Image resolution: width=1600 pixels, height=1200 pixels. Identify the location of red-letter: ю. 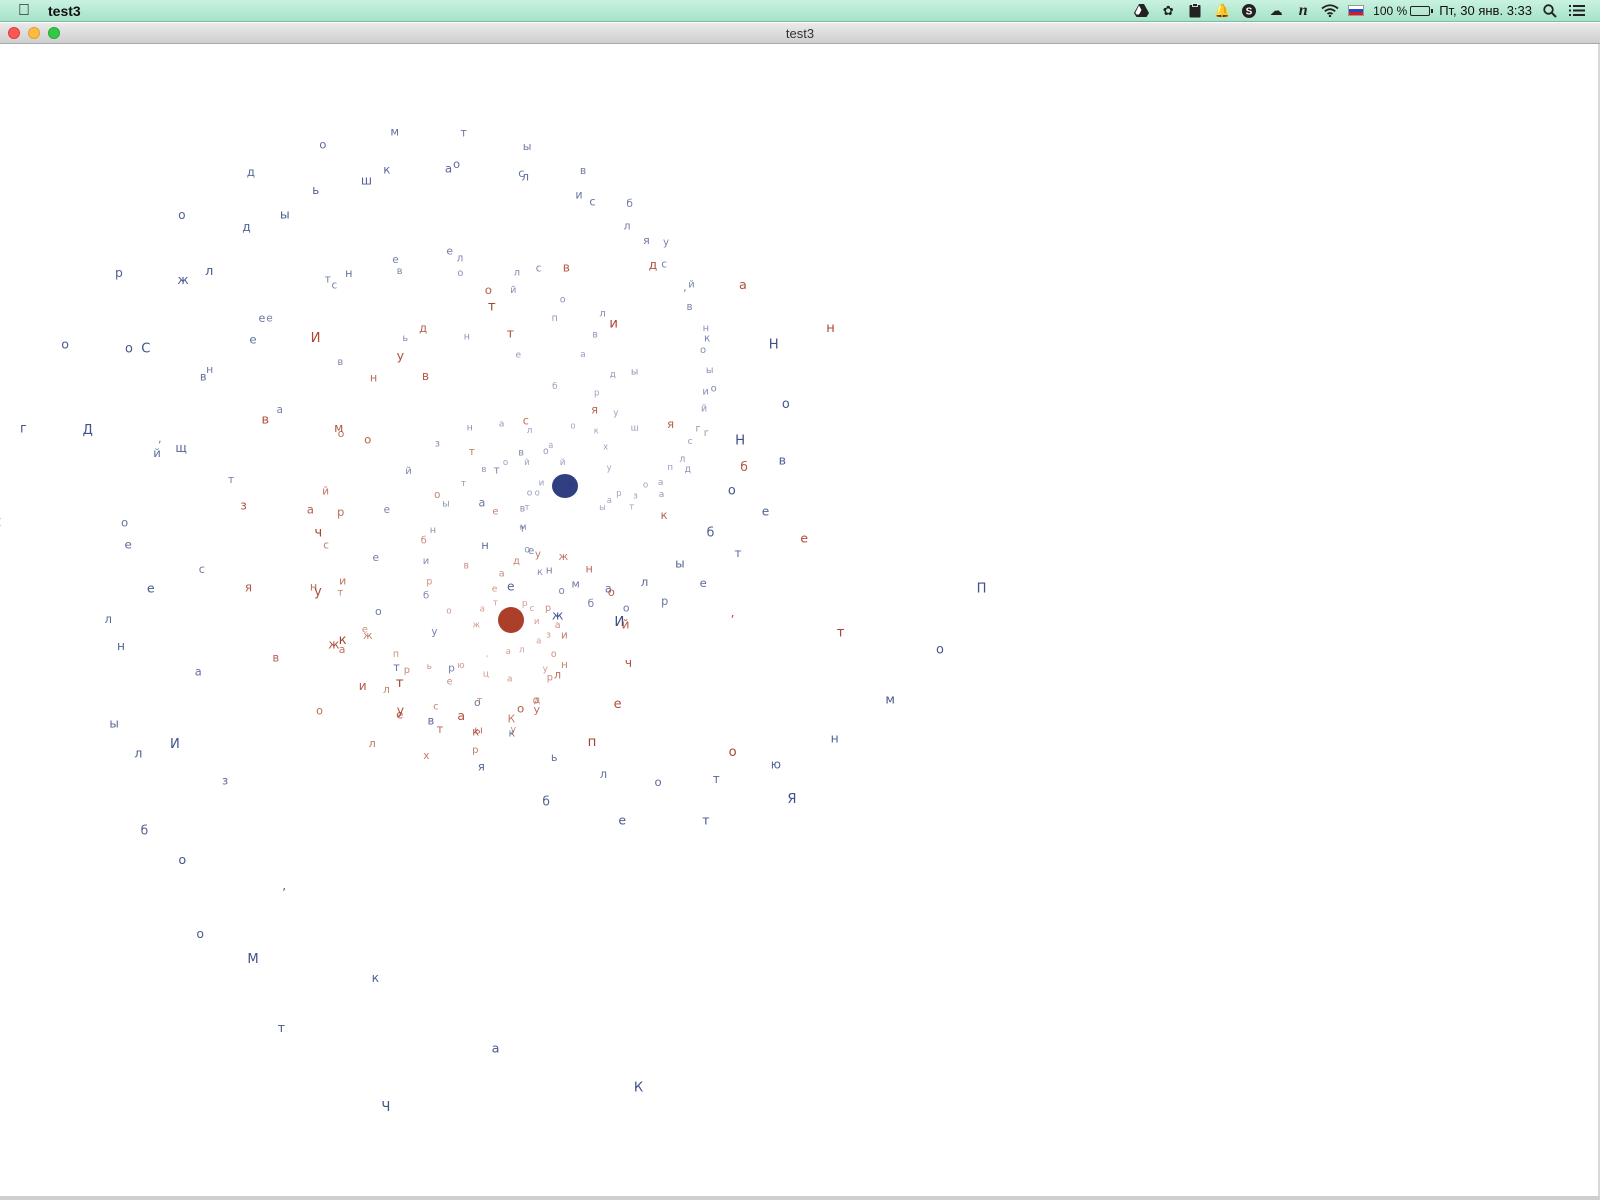
(460, 666).